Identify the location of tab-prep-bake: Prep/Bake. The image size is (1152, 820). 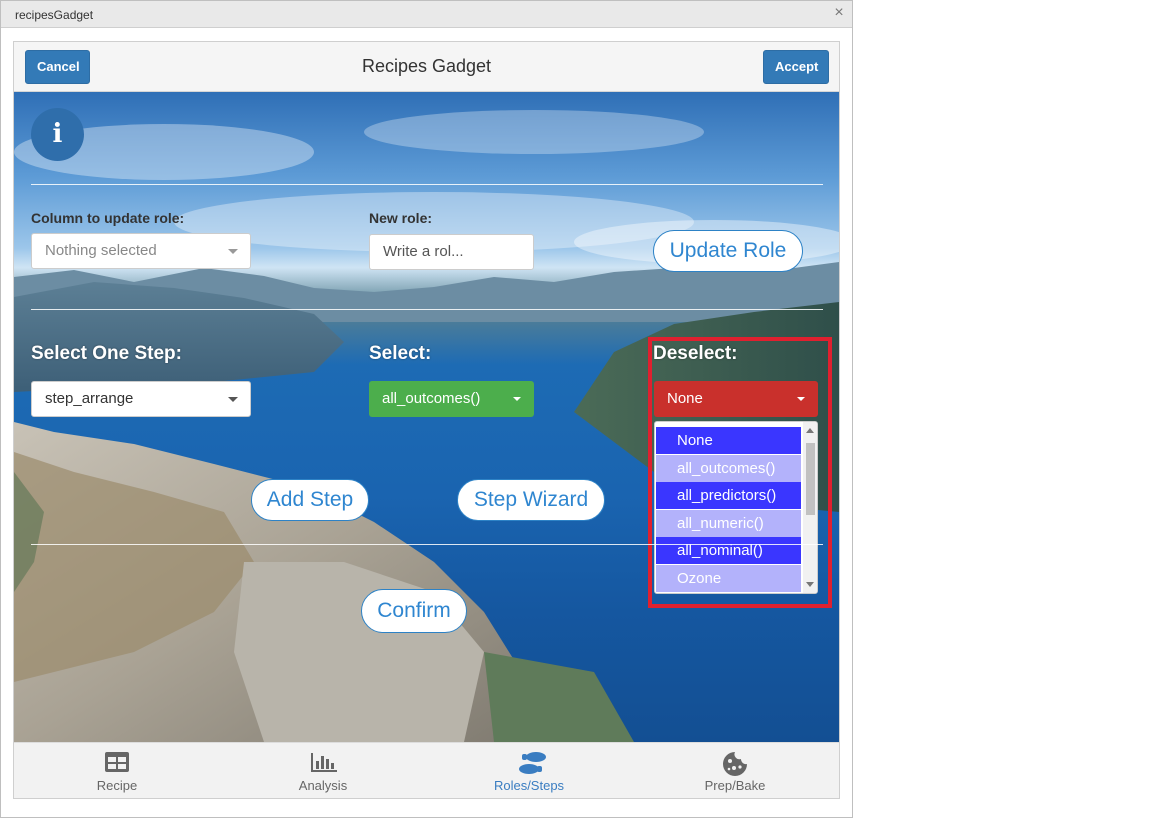
(735, 770).